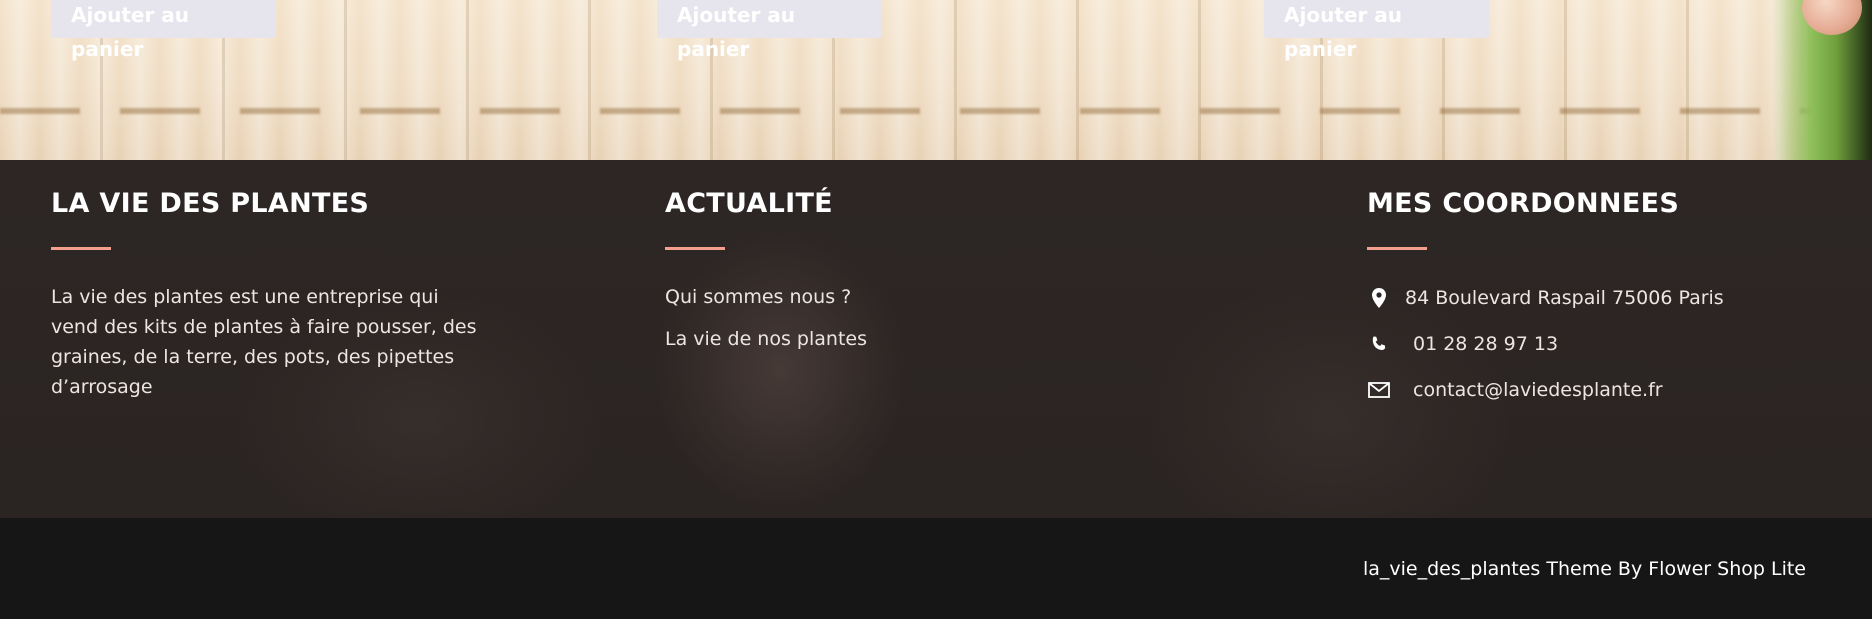  Describe the element at coordinates (749, 203) in the screenshot. I see `footer-news-title: ACTUALITÉ` at that location.